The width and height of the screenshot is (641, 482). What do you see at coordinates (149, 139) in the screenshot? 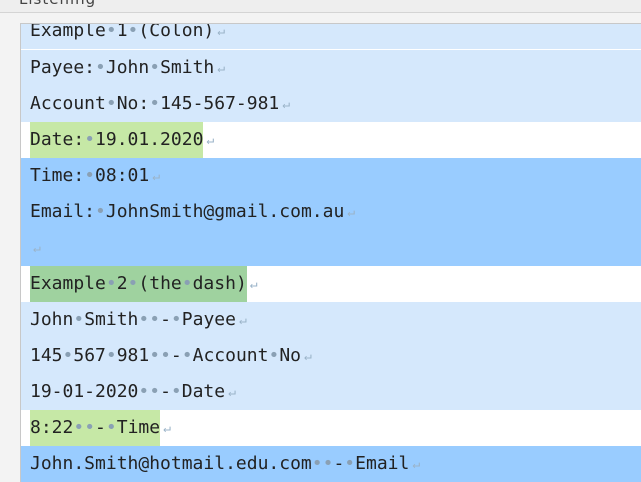
I see `word: 19.01.2020` at bounding box center [149, 139].